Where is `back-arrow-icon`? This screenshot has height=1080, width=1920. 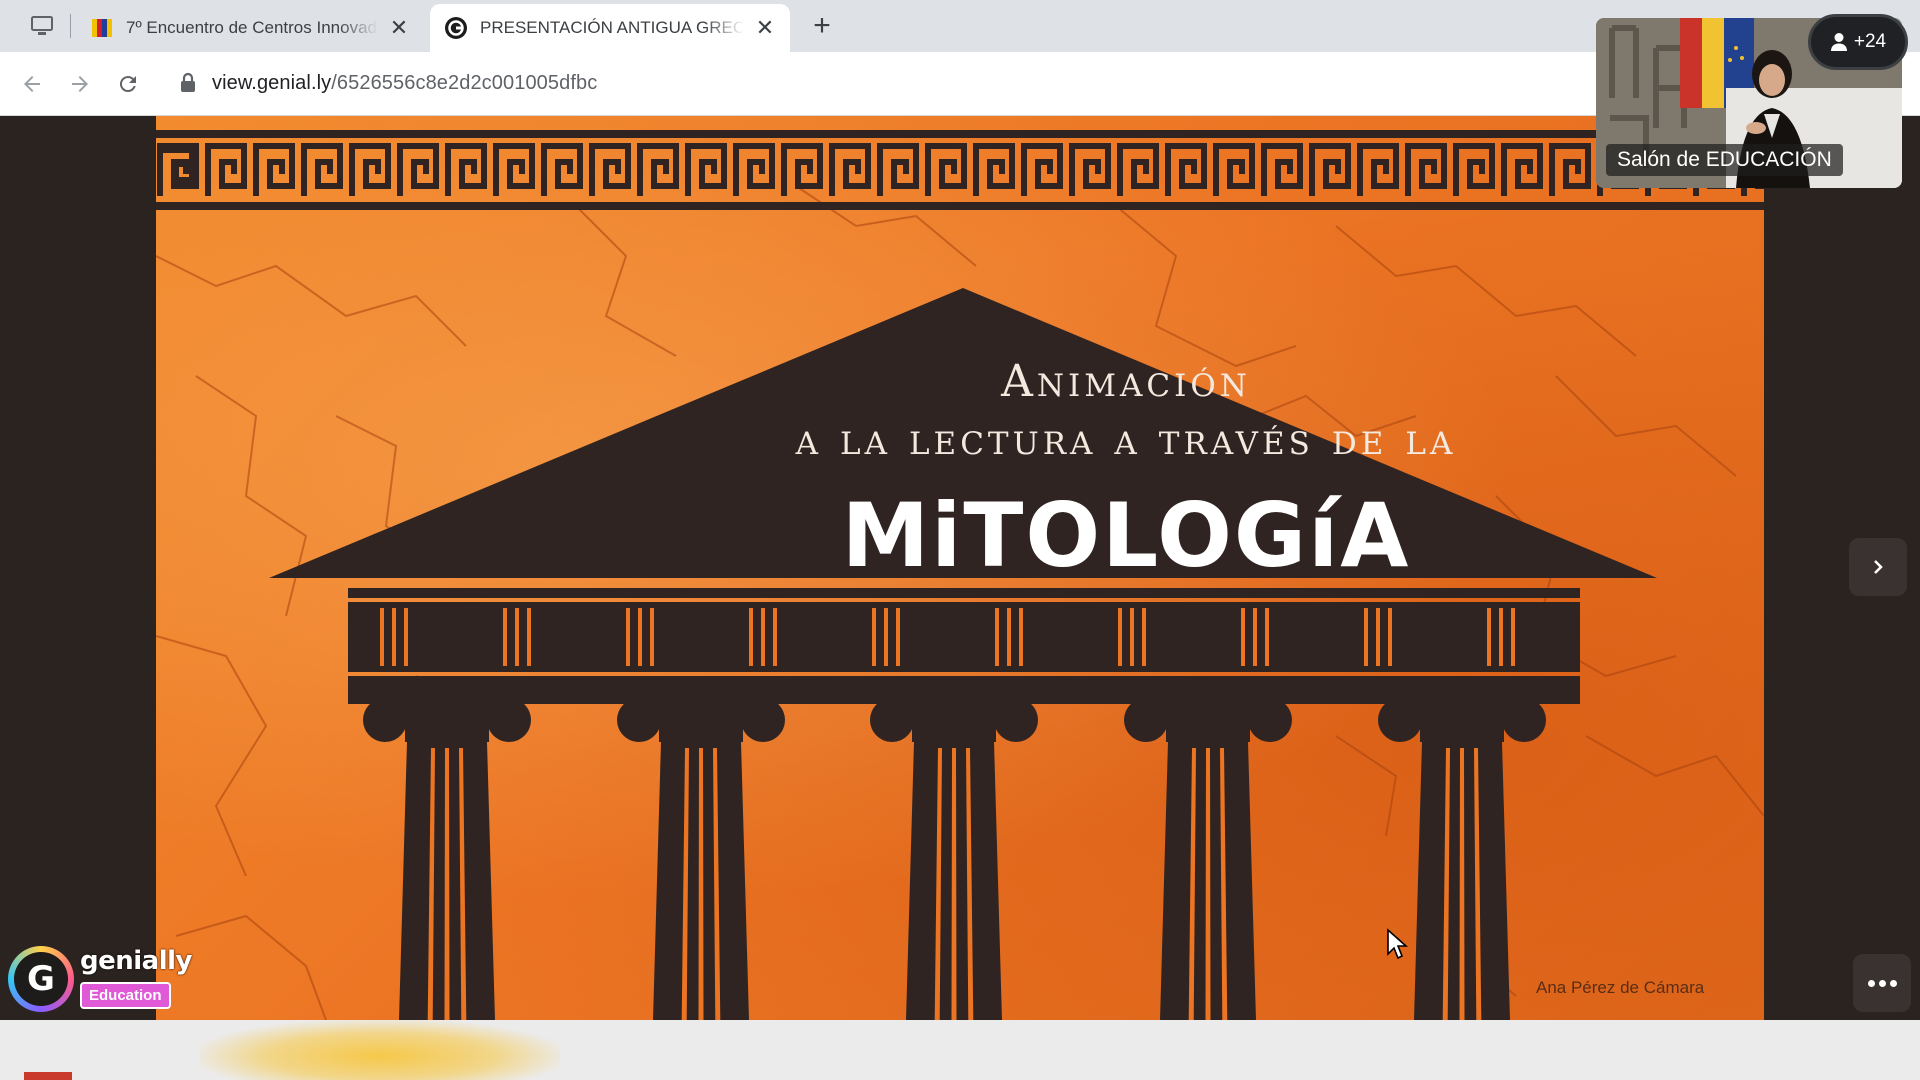 back-arrow-icon is located at coordinates (32, 84).